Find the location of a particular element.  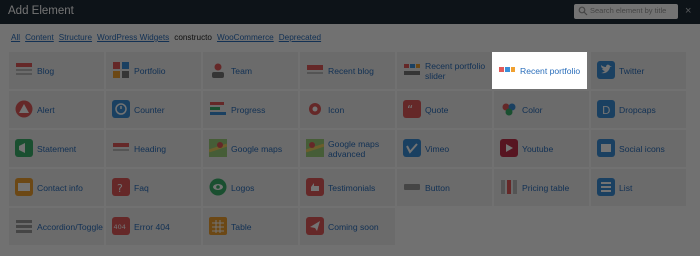

filter-deprecated: Deprecated is located at coordinates (300, 40).